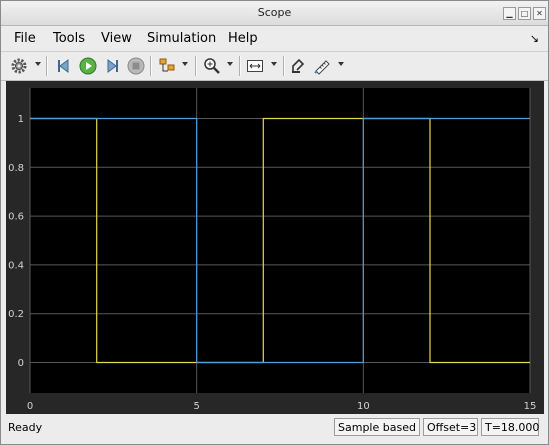  What do you see at coordinates (19, 66) in the screenshot?
I see `gear-icon` at bounding box center [19, 66].